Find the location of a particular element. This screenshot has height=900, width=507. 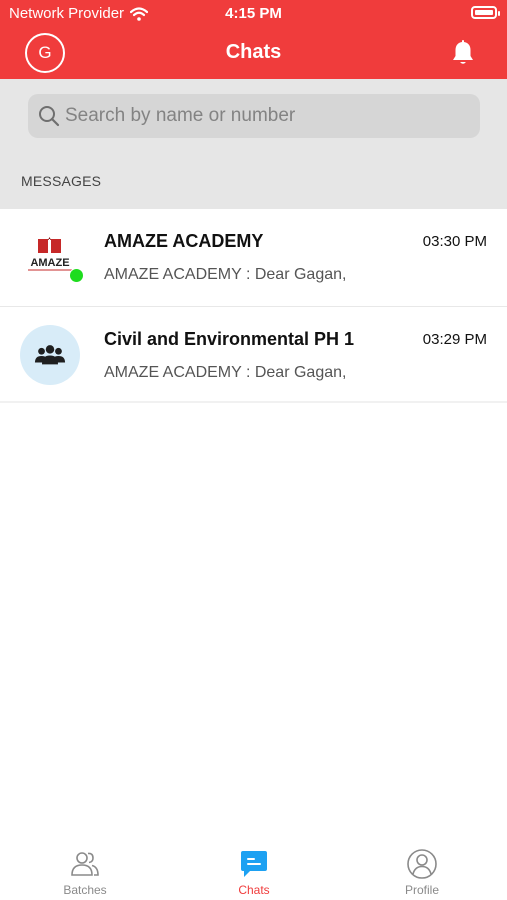

group-icon is located at coordinates (50, 355).